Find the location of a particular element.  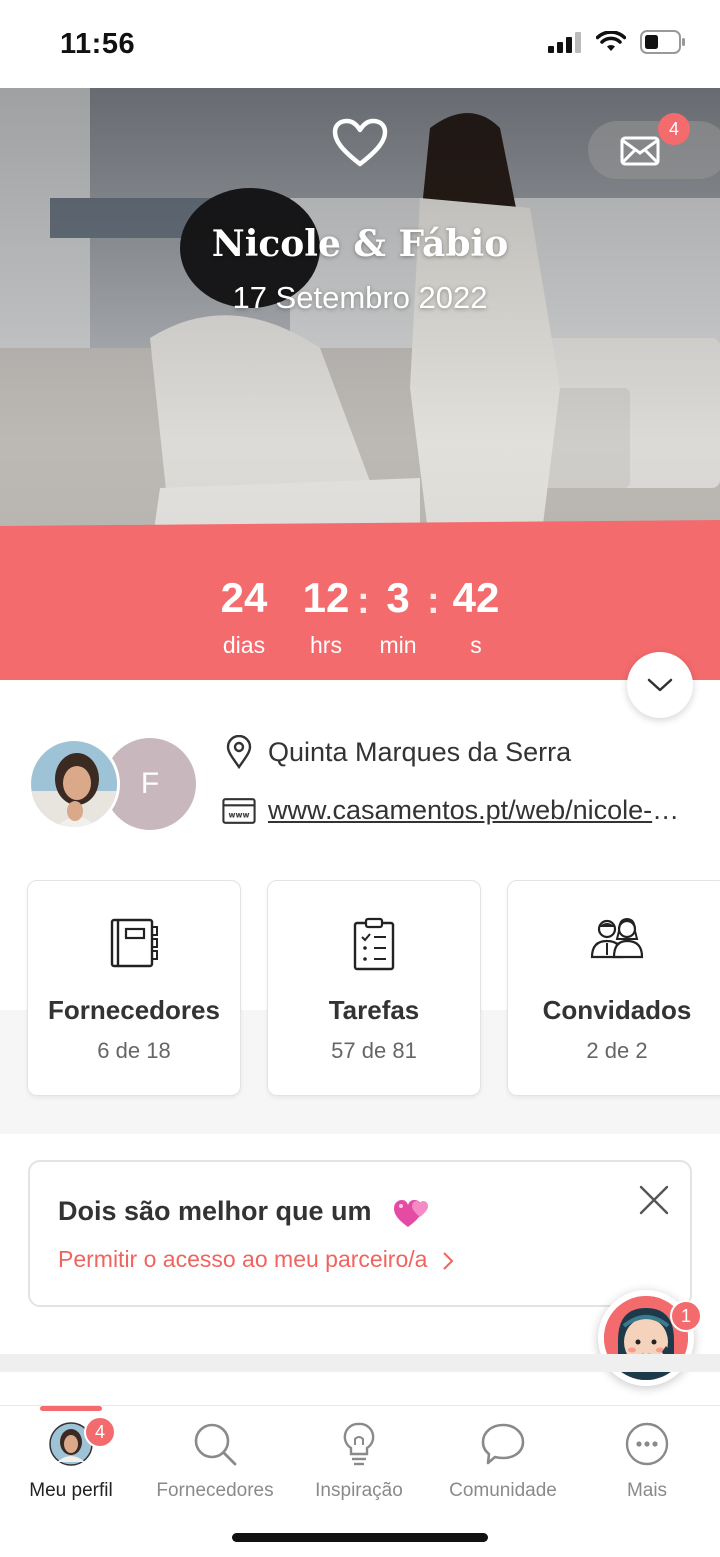

website-link: www.casamentos.pt/web/nicole-e-fabio is located at coordinates (476, 810).